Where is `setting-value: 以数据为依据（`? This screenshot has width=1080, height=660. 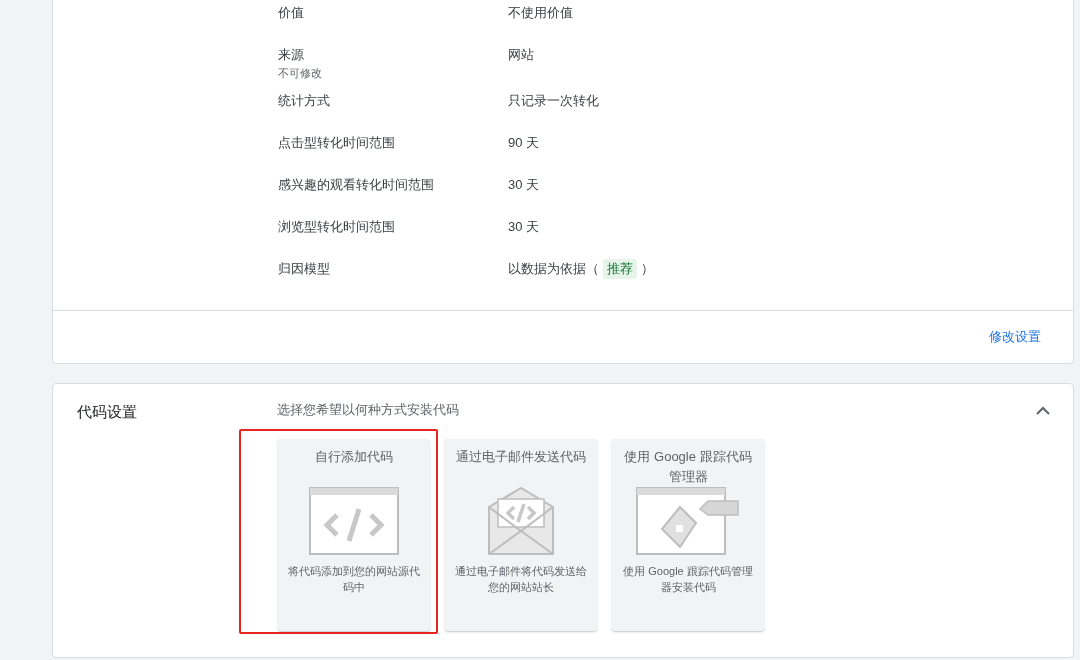 setting-value: 以数据为依据（ is located at coordinates (553, 269).